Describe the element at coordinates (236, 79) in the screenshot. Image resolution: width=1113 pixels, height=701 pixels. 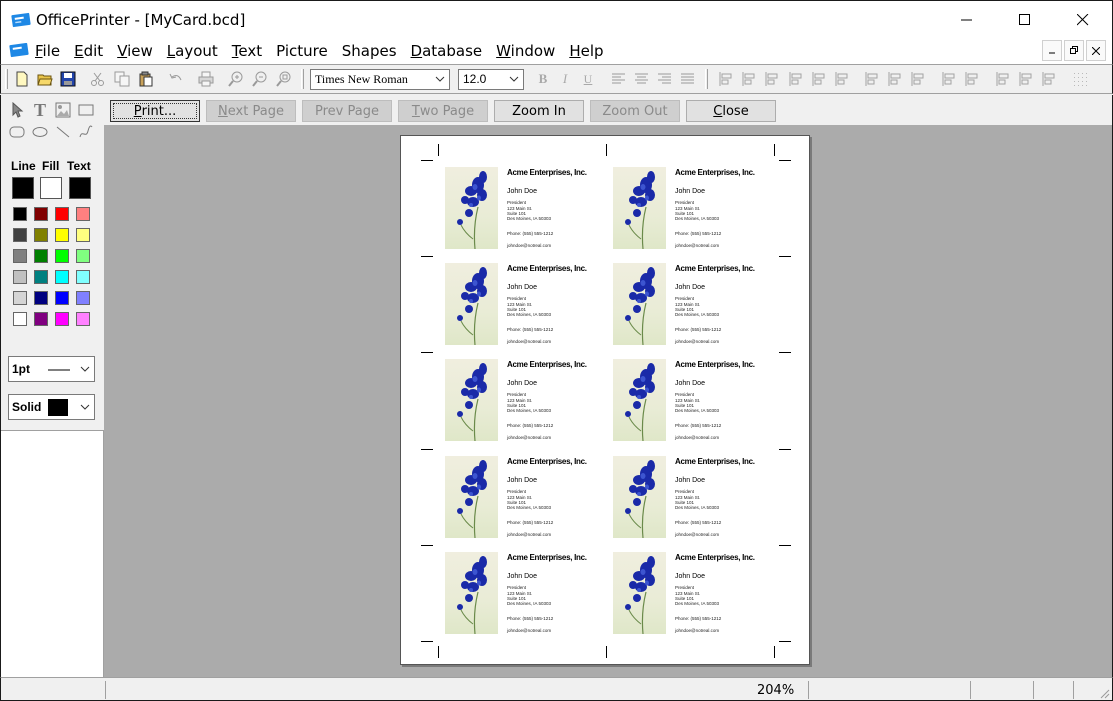
I see `zoom-in-button` at that location.